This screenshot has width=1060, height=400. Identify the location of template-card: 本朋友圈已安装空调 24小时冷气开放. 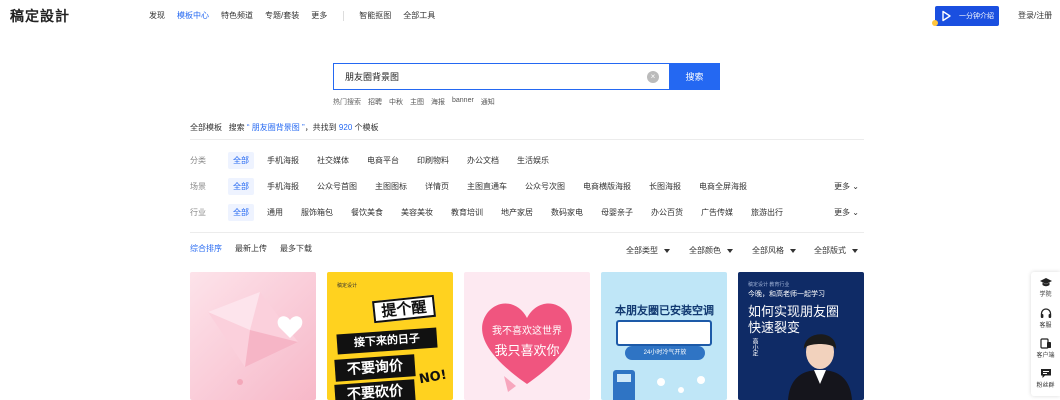
(664, 336).